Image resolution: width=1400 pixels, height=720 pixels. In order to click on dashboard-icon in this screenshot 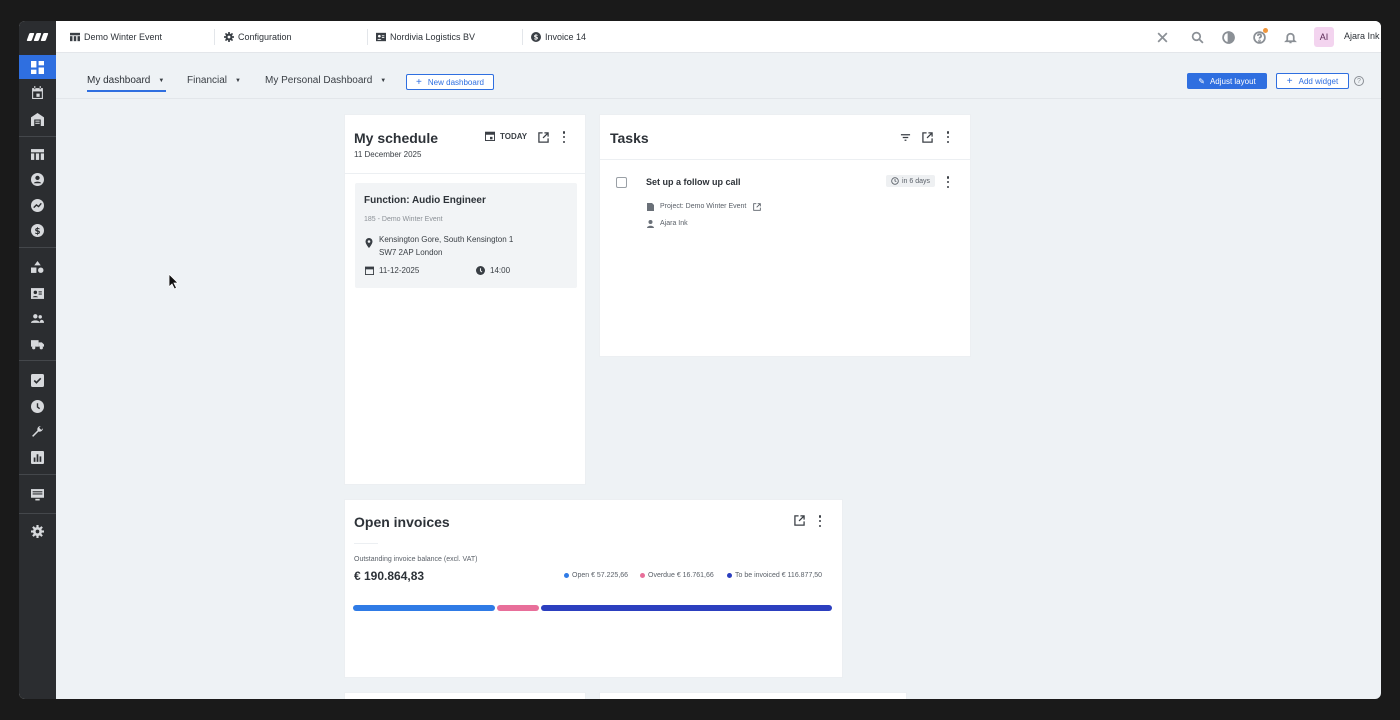, I will do `click(37, 67)`.